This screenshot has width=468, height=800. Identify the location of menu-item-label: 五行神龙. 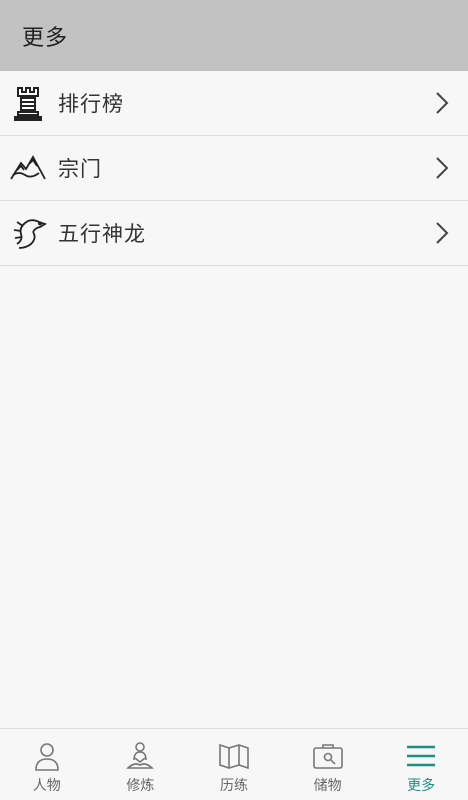
(102, 234).